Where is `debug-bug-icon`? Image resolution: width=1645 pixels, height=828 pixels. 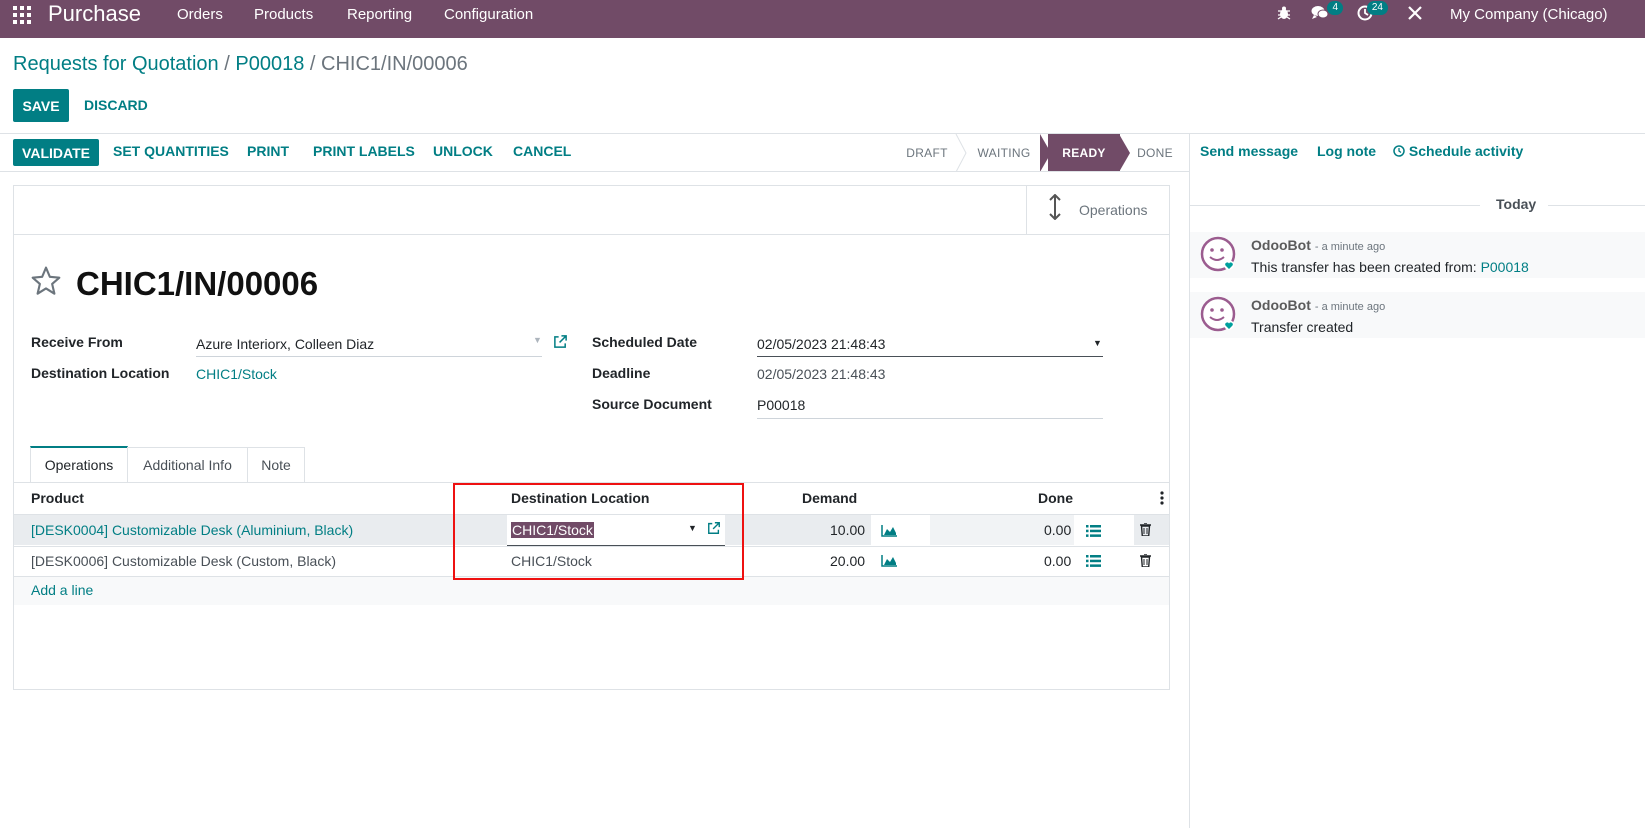
debug-bug-icon is located at coordinates (1284, 16).